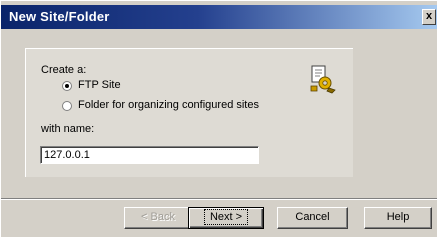 The height and width of the screenshot is (242, 437). Describe the element at coordinates (219, 17) in the screenshot. I see `title-bar: New Site/Folder x` at that location.